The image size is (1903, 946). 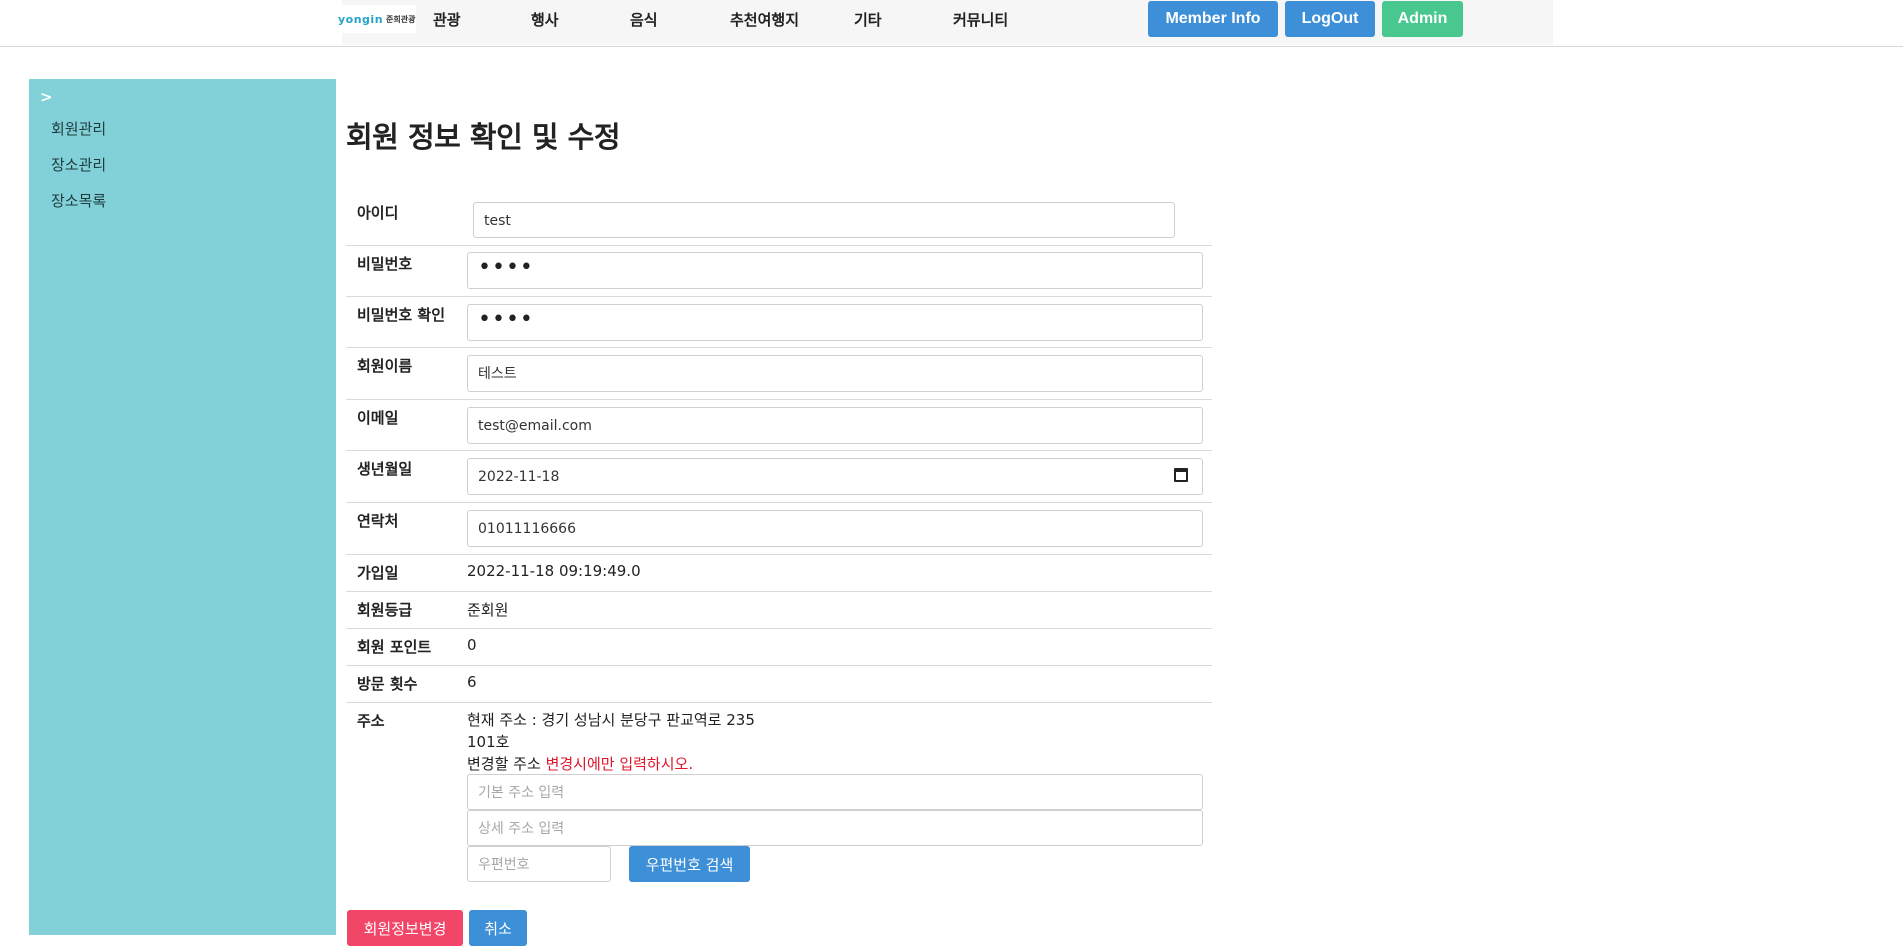 I want to click on zipcode-input: 우편번호, so click(x=539, y=864).